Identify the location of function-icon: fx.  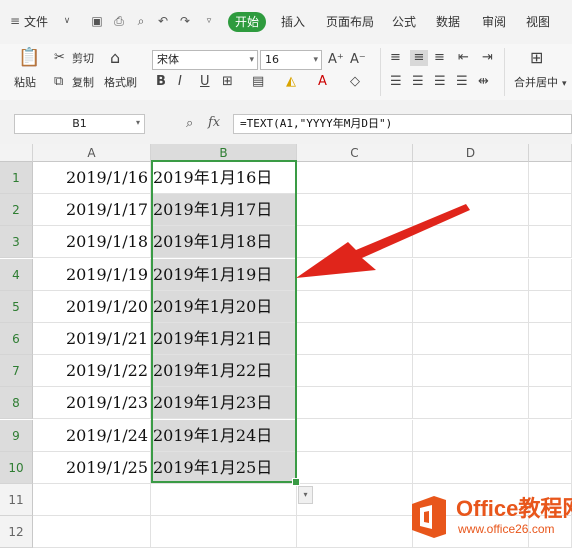
(214, 122).